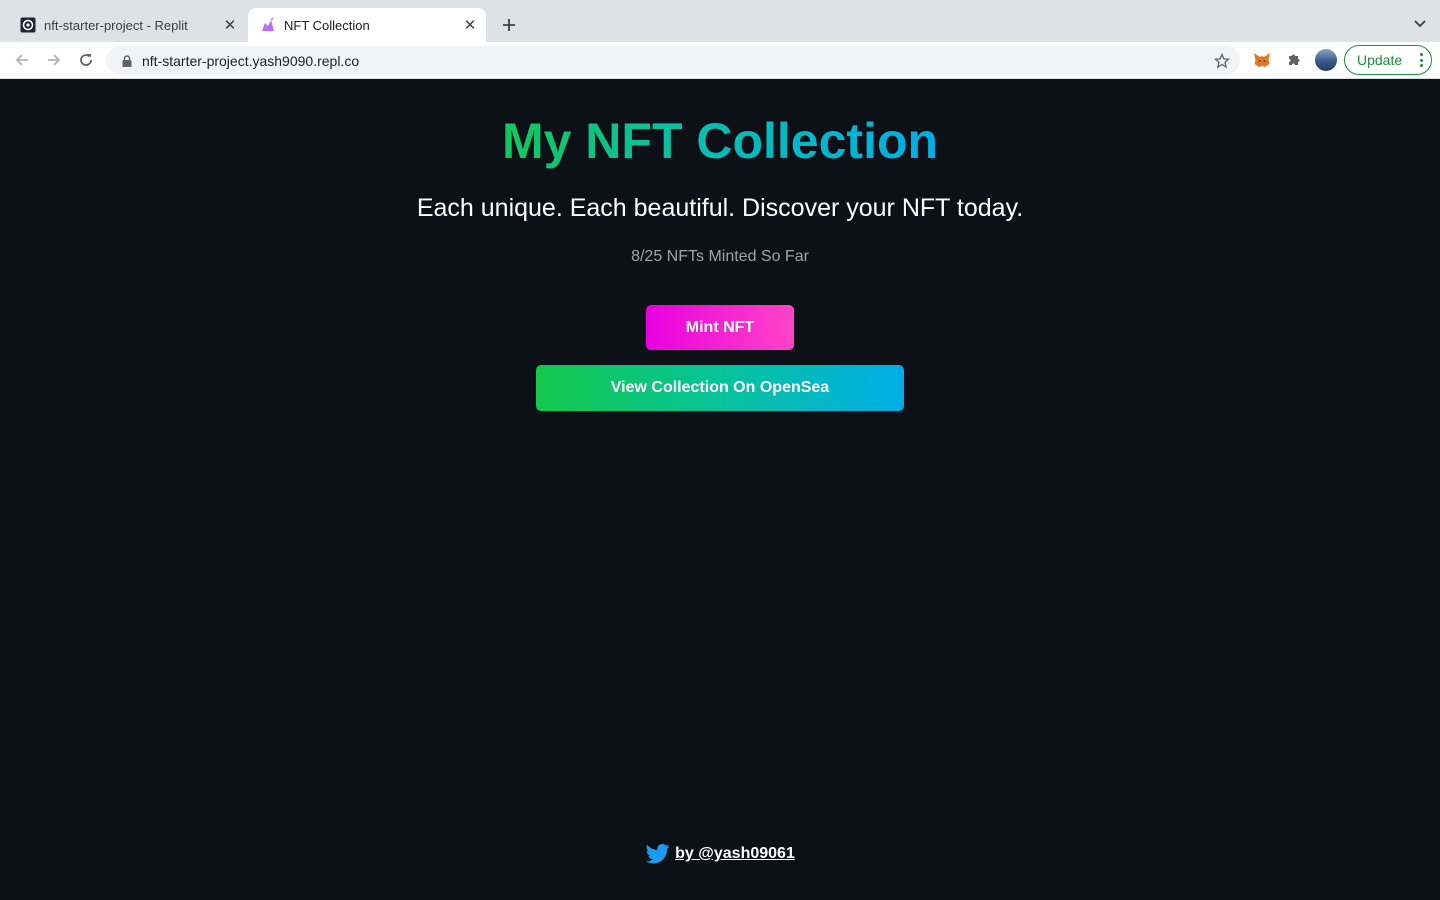 This screenshot has height=900, width=1440. I want to click on view-opensea-button: View Collection On OpenSea, so click(720, 388).